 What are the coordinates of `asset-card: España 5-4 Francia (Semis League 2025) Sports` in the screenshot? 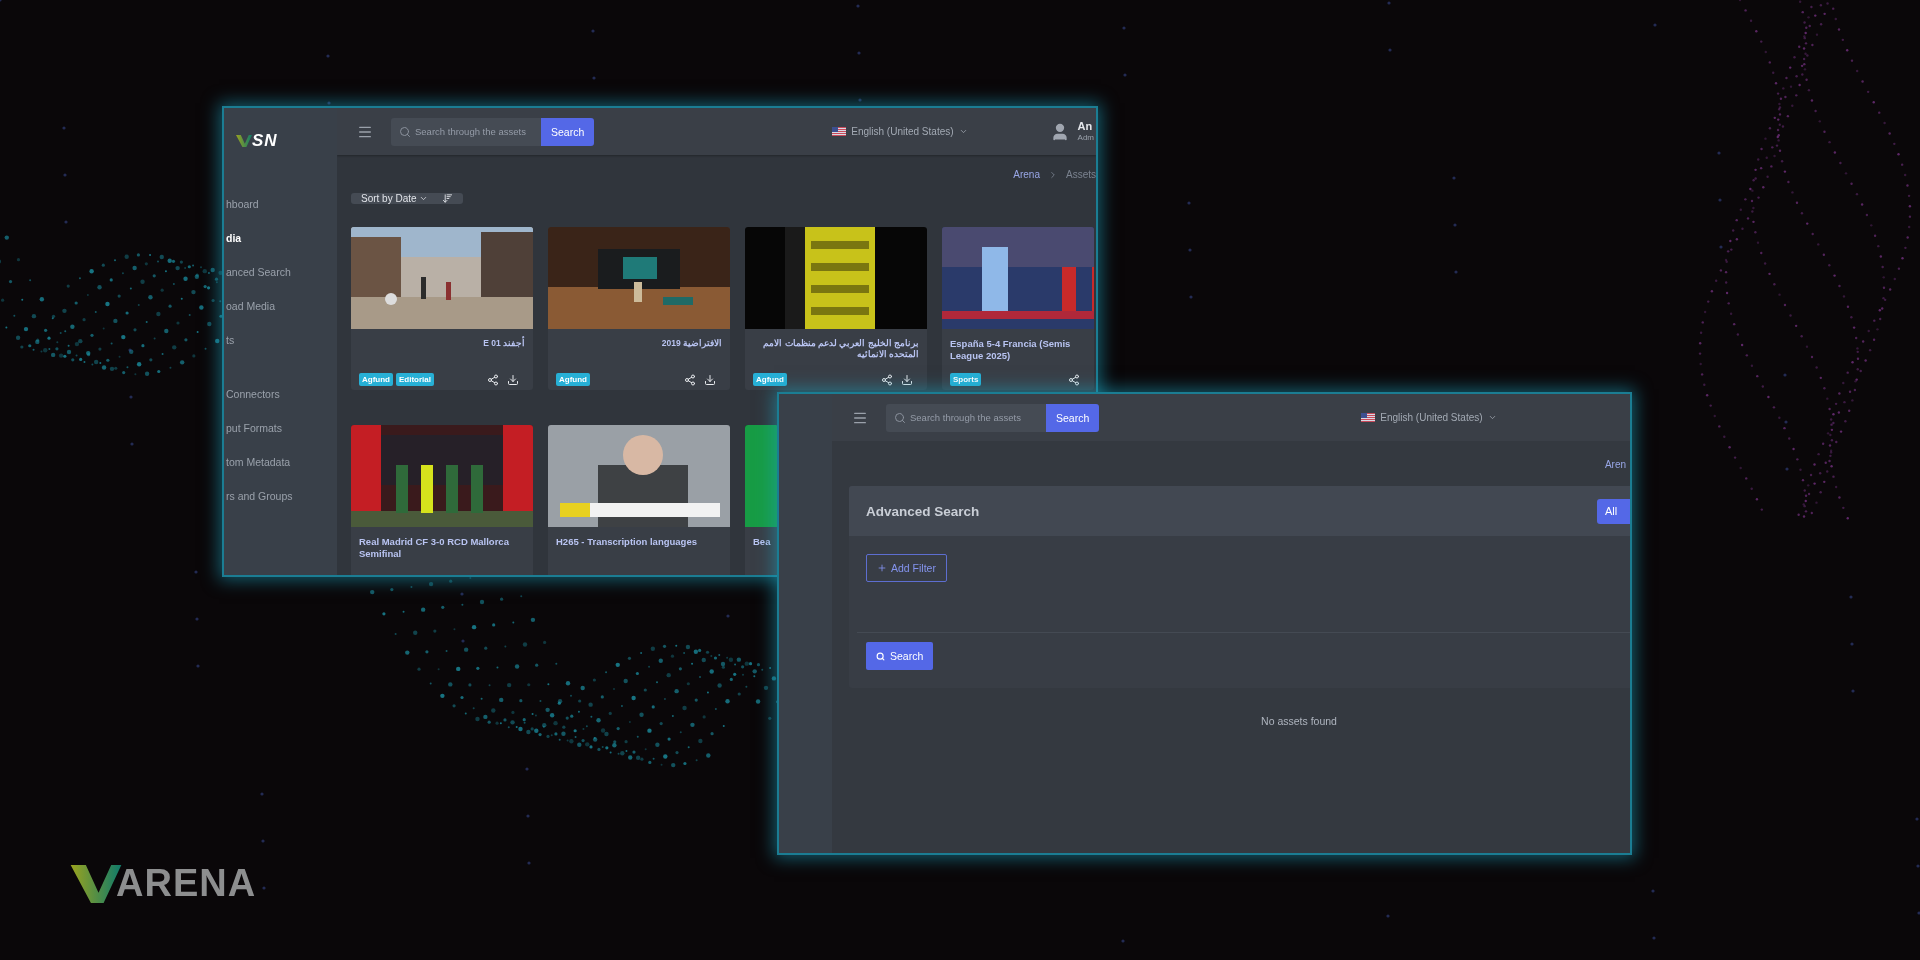 It's located at (1018, 308).